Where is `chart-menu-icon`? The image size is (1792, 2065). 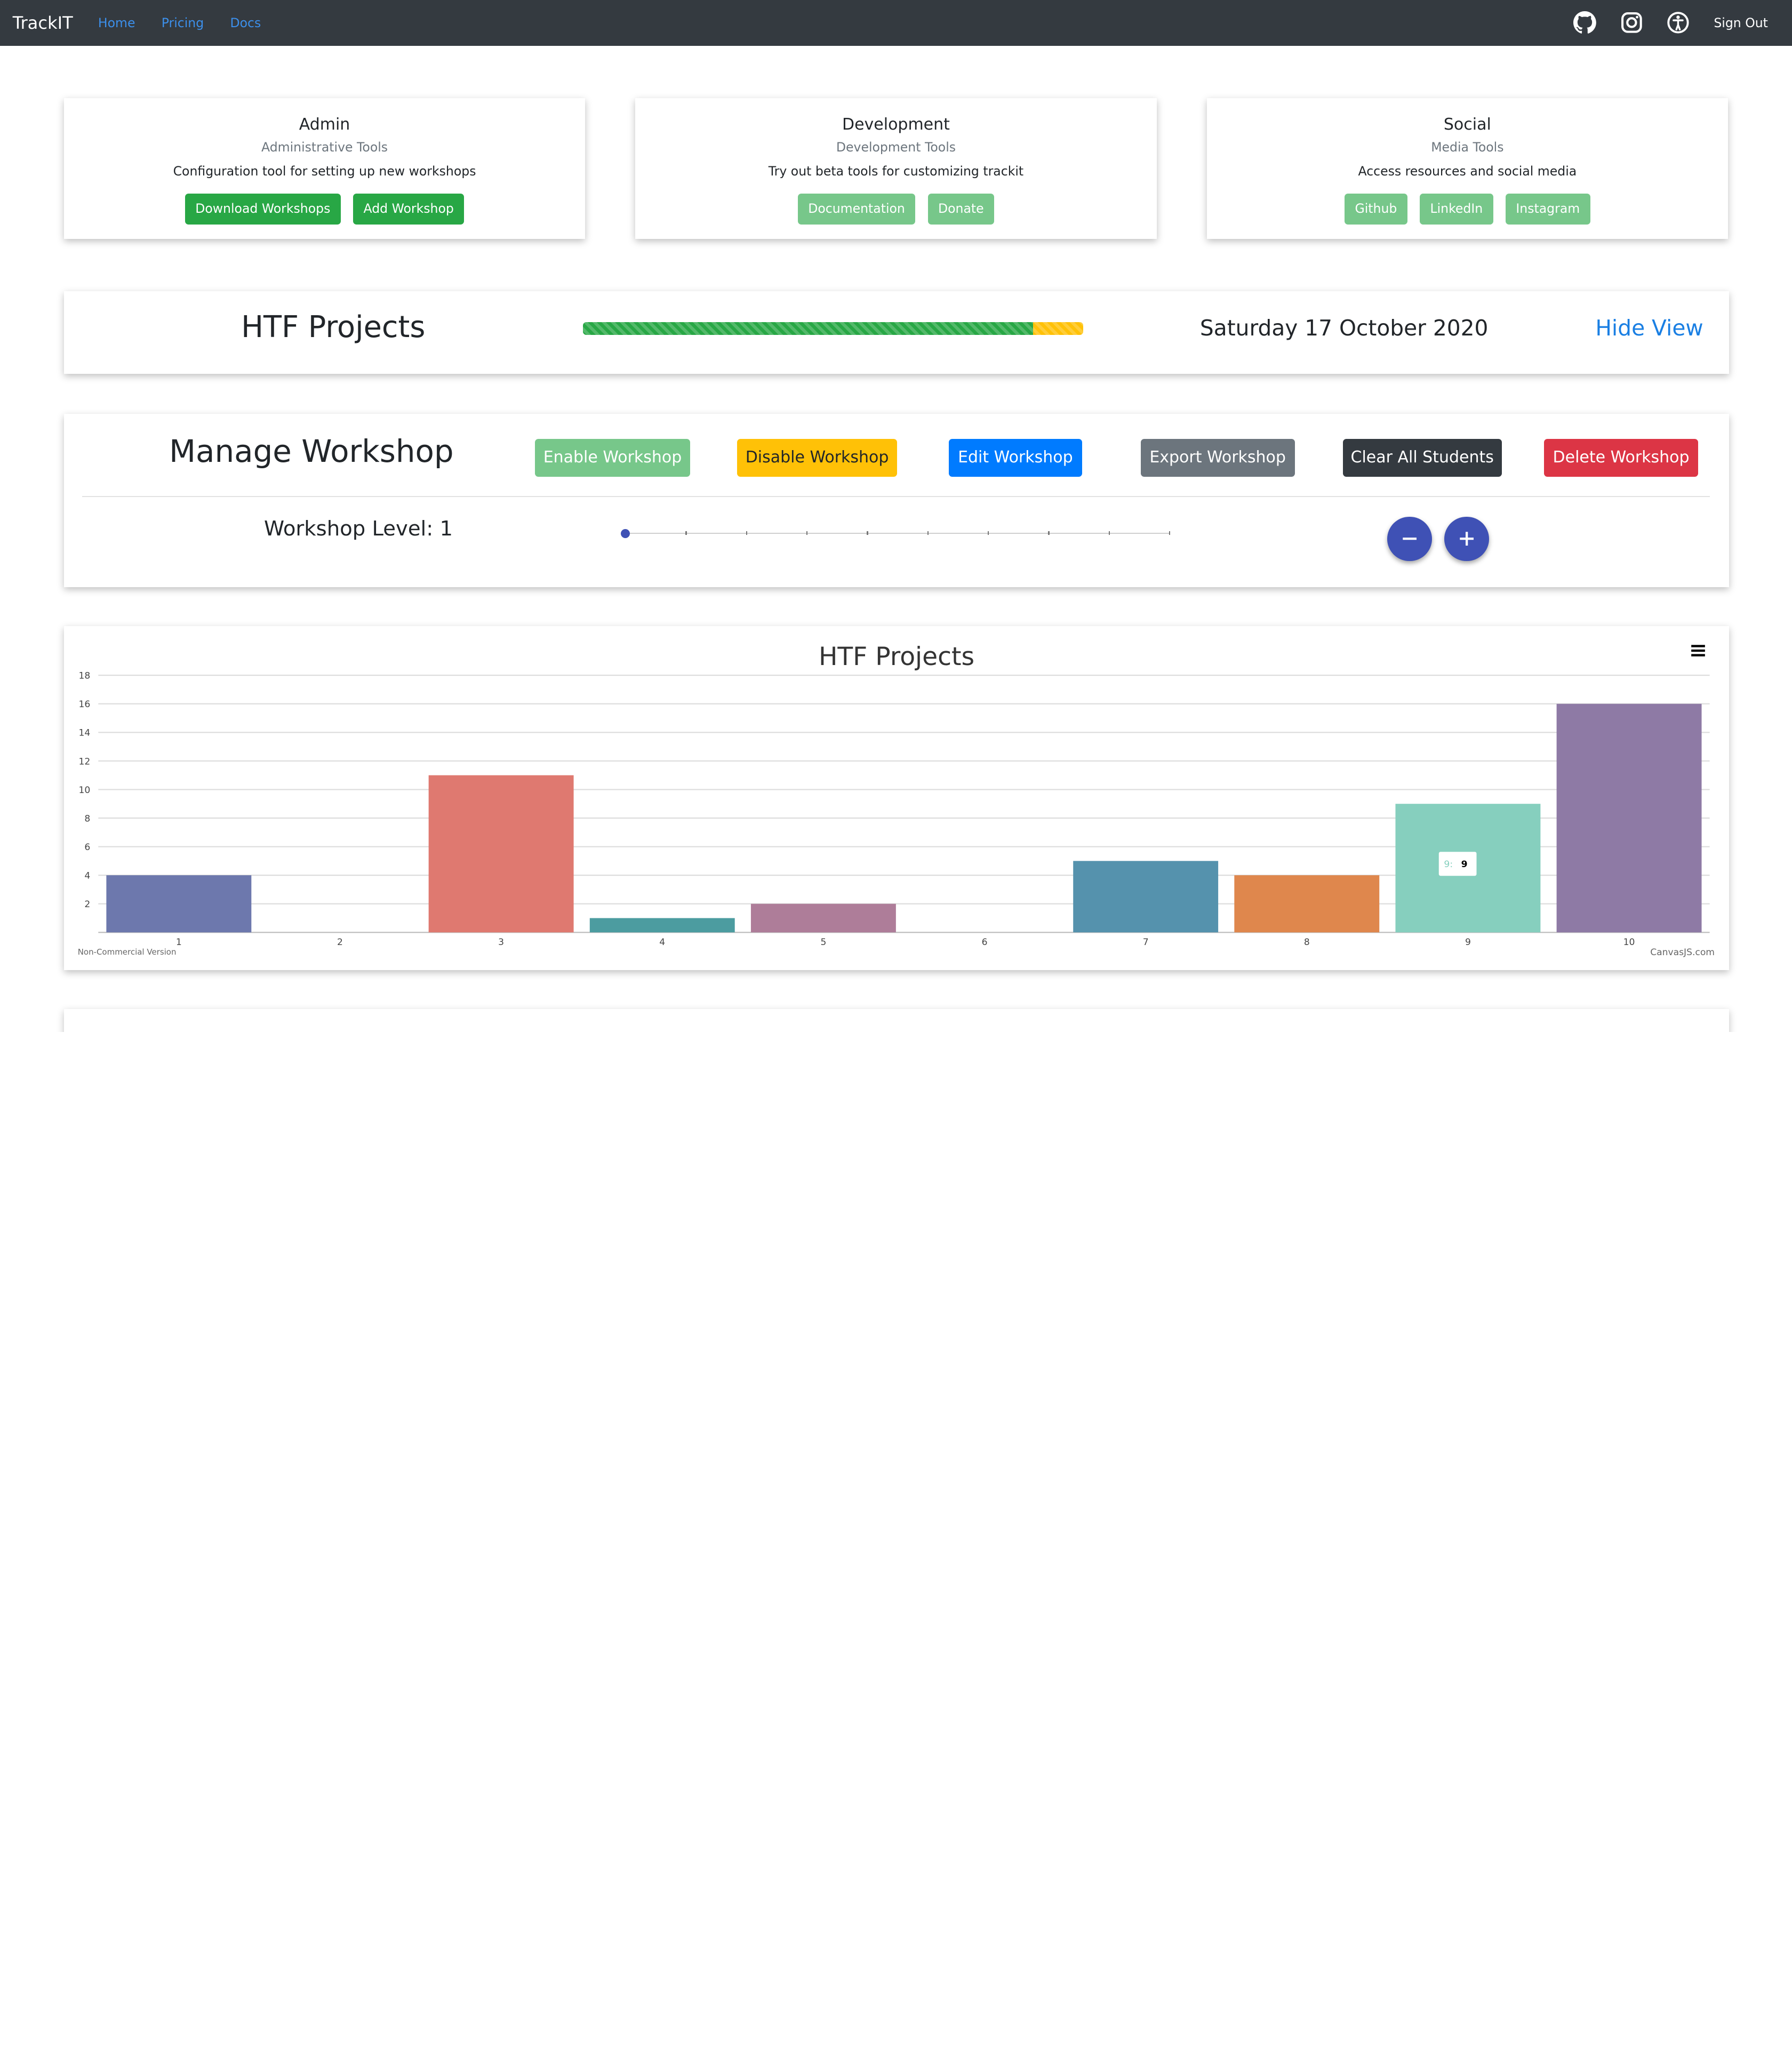 chart-menu-icon is located at coordinates (1698, 650).